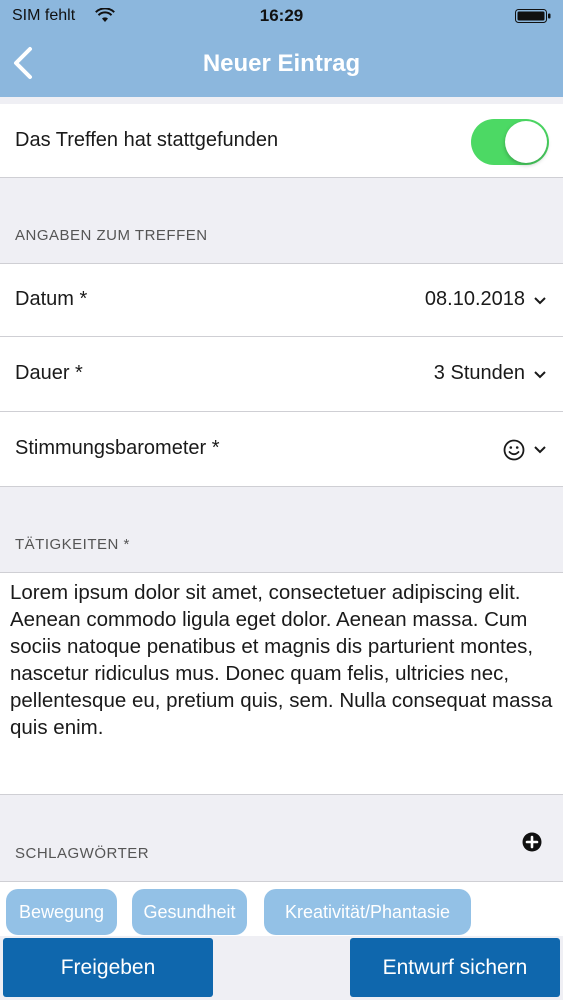 The image size is (563, 1000). Describe the element at coordinates (281, 48) in the screenshot. I see `navigation-bar: SIM fehlt 16:29 Neuer Eintrag` at that location.